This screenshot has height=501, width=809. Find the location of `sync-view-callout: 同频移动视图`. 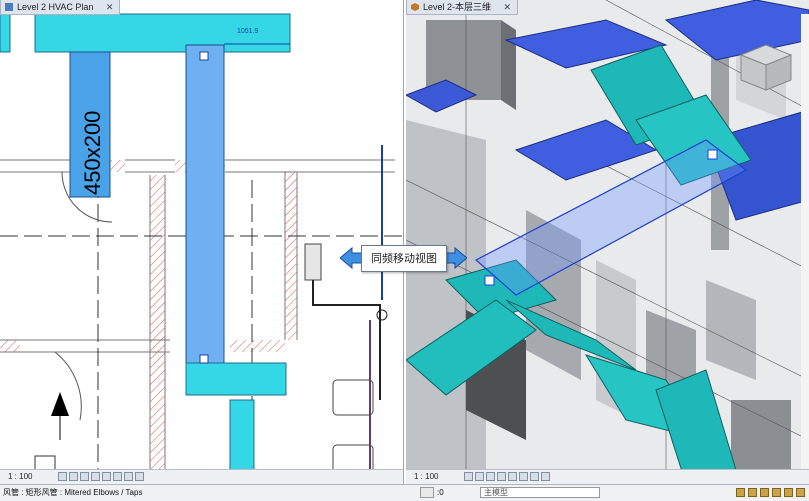

sync-view-callout: 同频移动视图 is located at coordinates (403, 258).